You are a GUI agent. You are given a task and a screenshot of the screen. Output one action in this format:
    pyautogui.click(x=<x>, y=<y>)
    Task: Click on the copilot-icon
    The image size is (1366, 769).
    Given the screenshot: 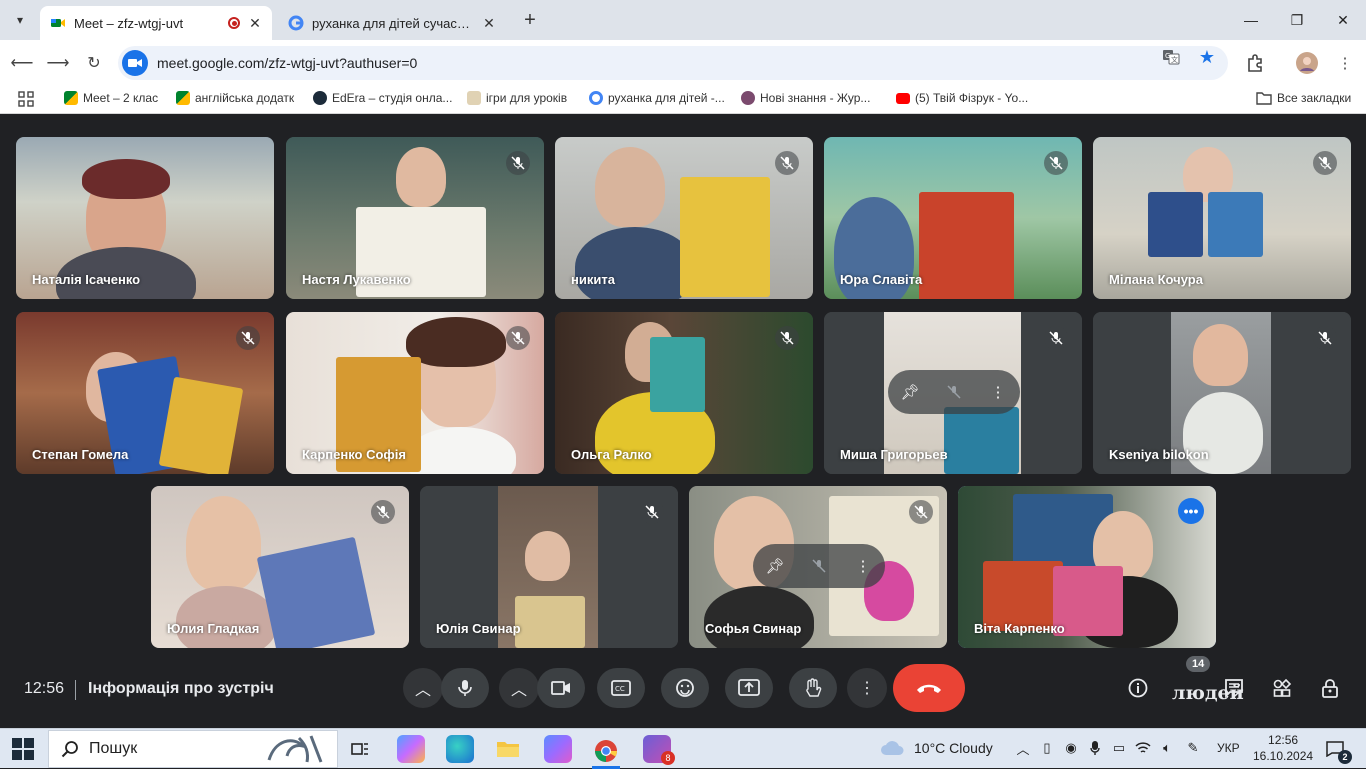 What is the action you would take?
    pyautogui.click(x=411, y=749)
    